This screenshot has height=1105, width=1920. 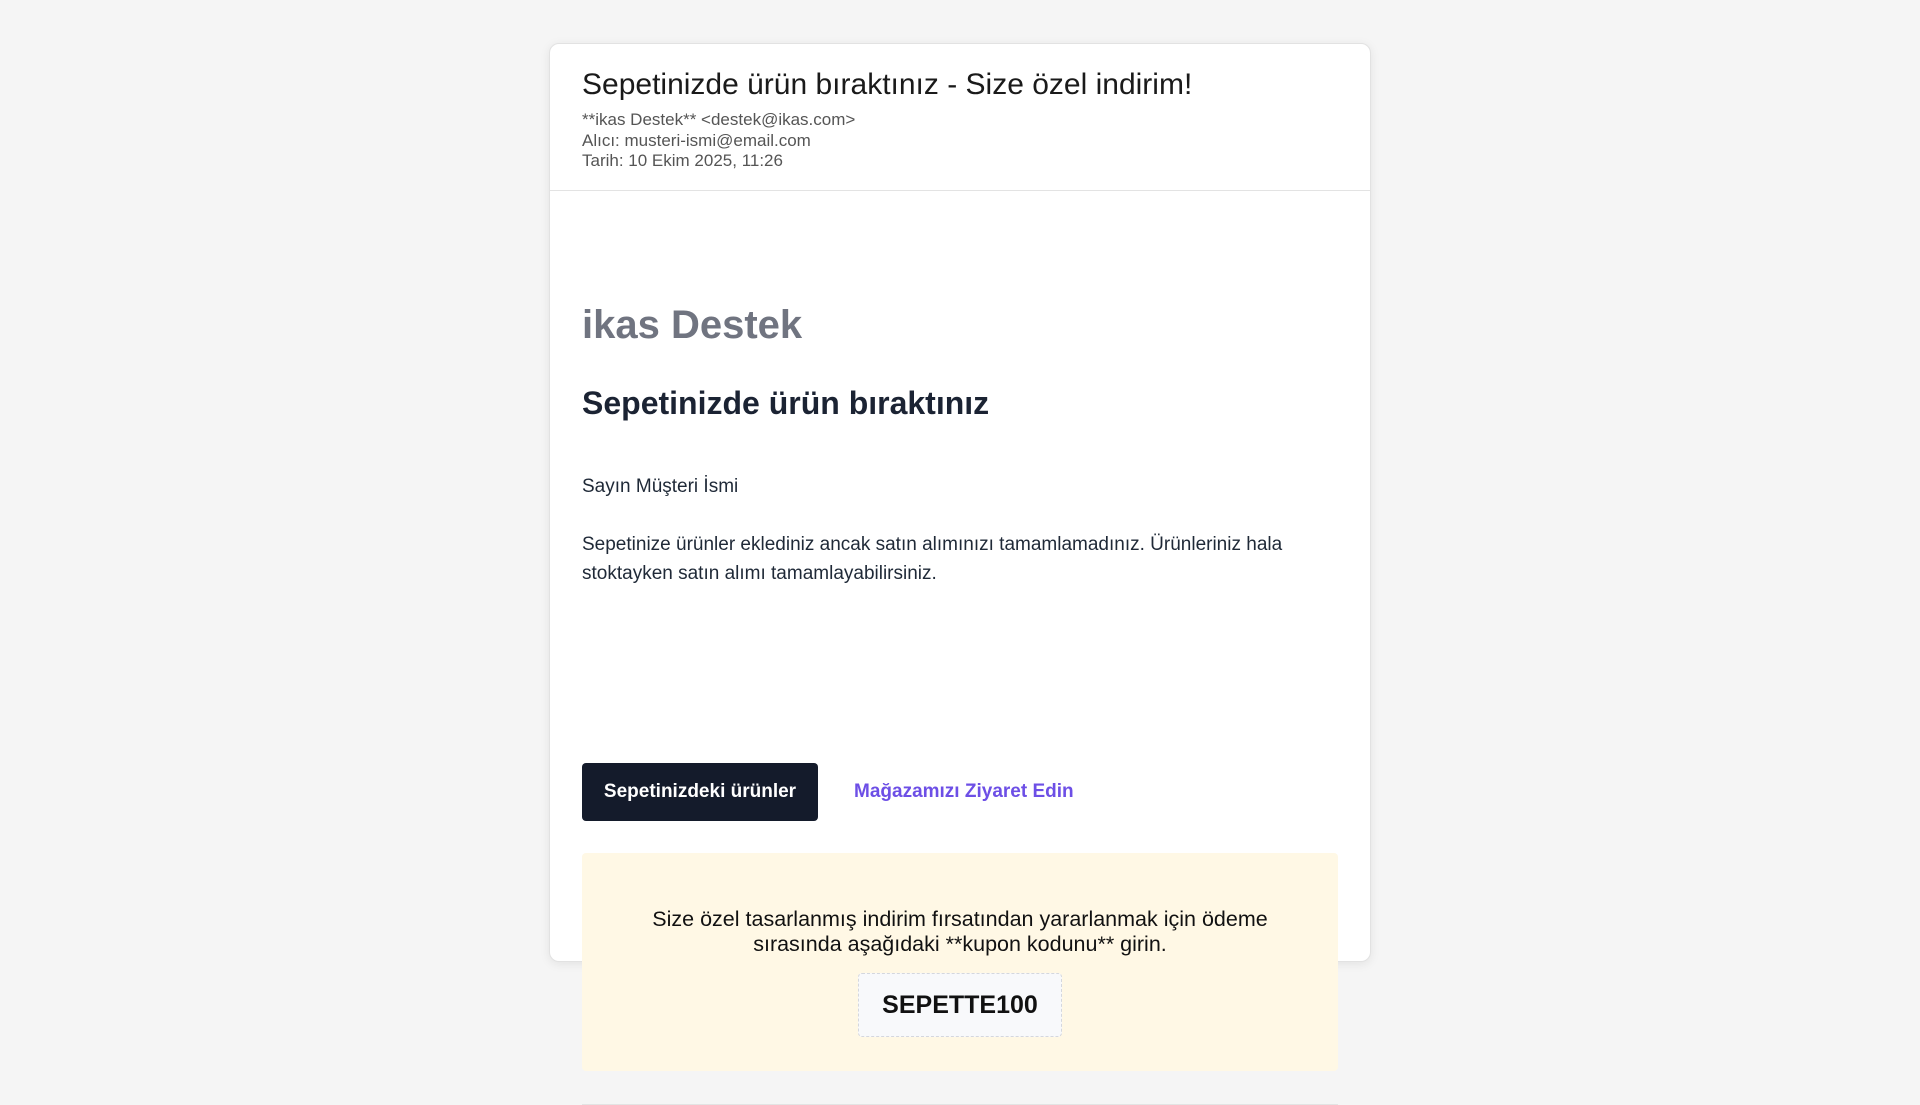 I want to click on cart-items-button: Sepetinizdeki ürünler, so click(x=700, y=792).